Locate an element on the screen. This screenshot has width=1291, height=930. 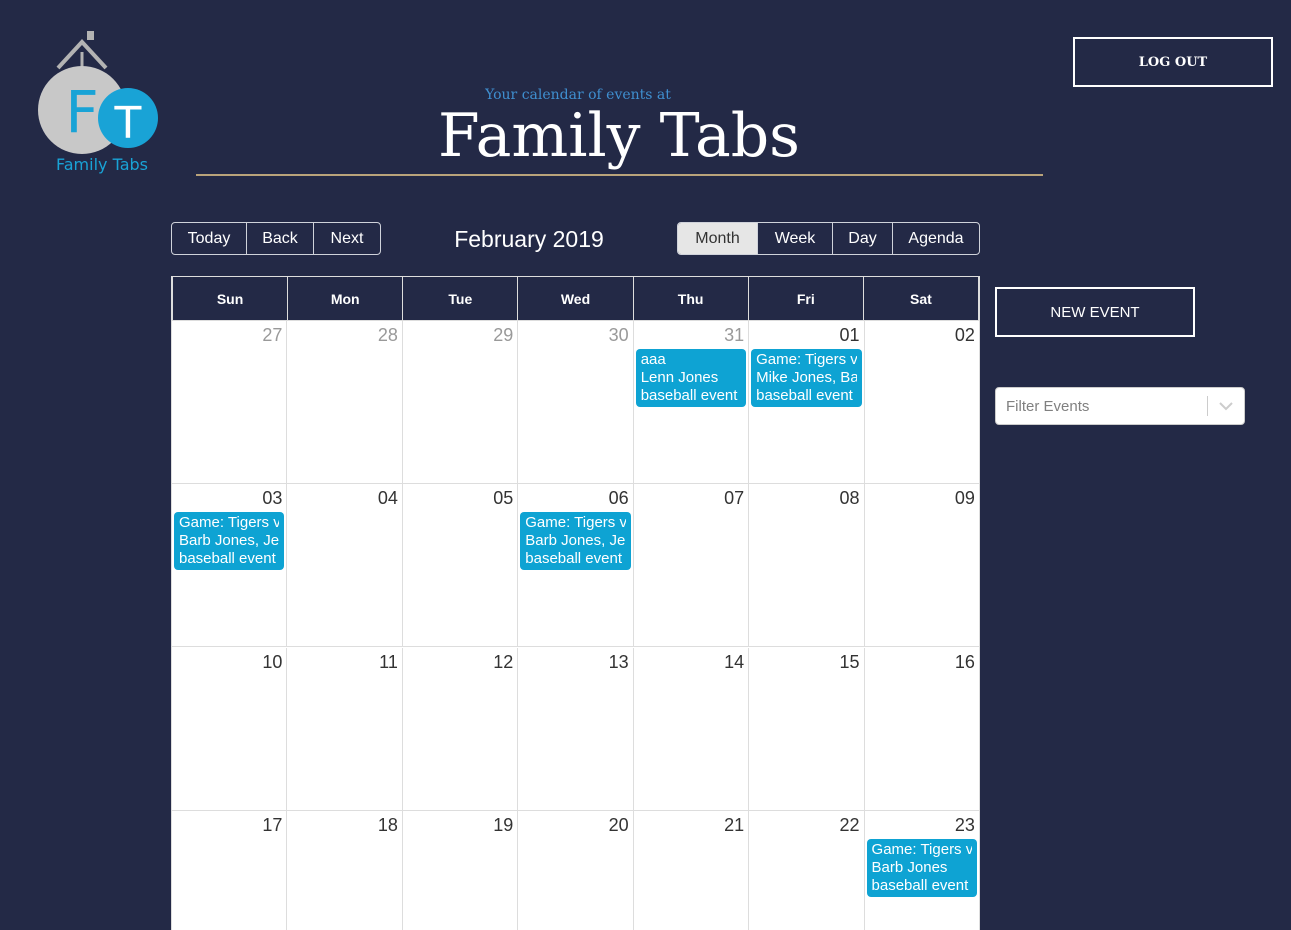
calendar-view-group: Month Week Day Agenda is located at coordinates (828, 238).